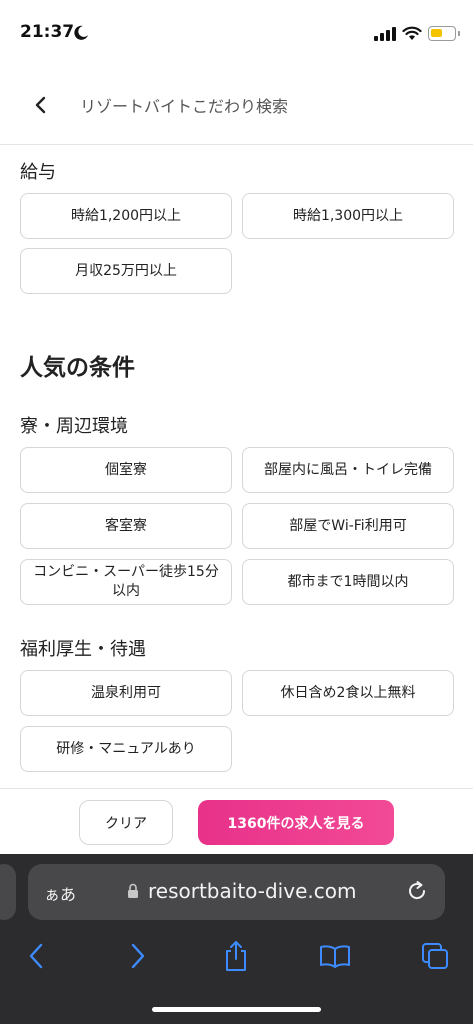  I want to click on share-button, so click(236, 956).